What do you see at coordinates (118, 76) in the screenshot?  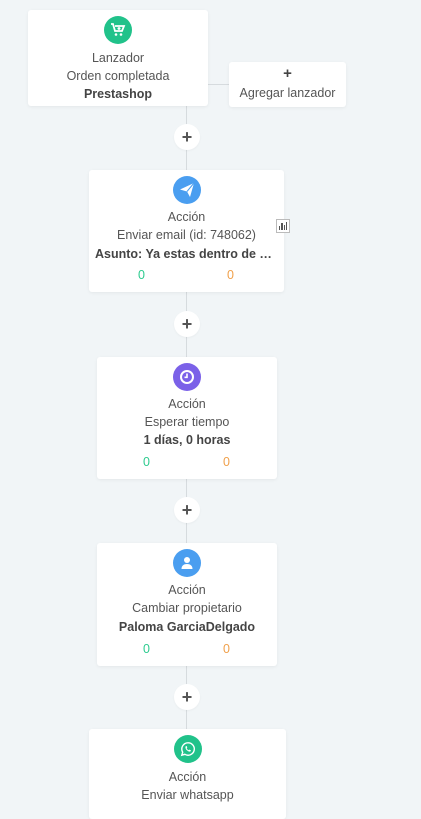 I see `trigger-event: Orden completada` at bounding box center [118, 76].